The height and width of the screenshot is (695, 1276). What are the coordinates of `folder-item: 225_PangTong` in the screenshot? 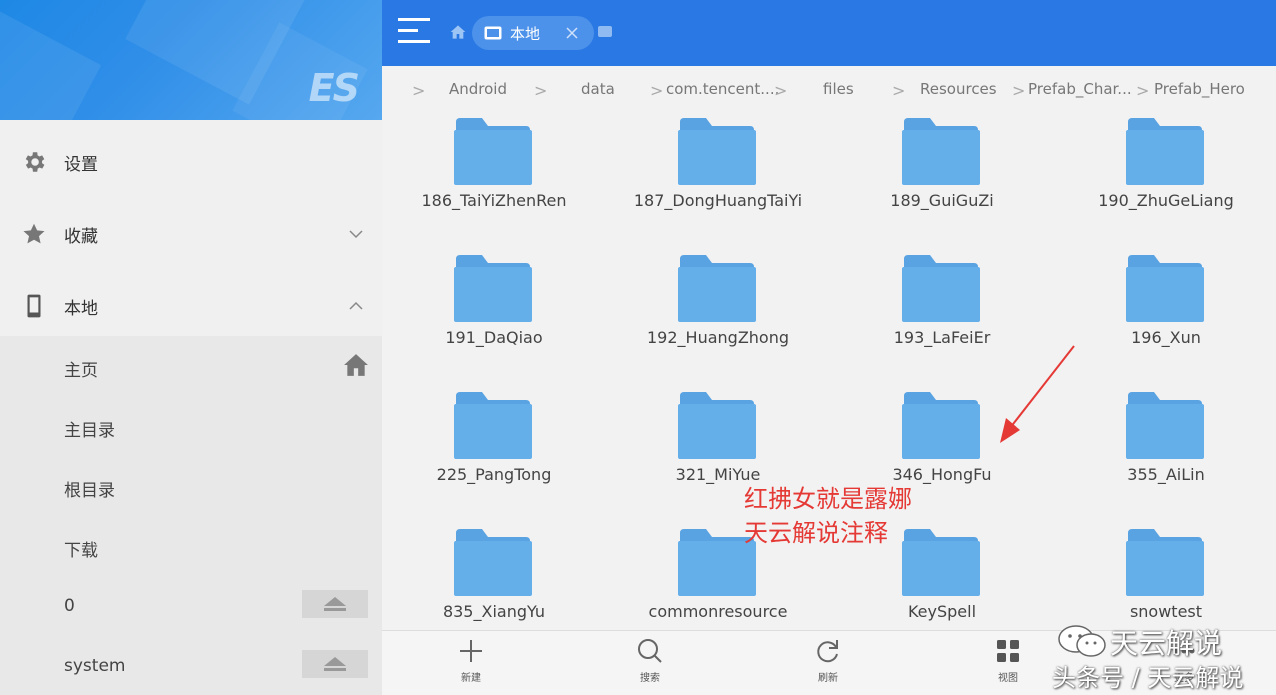 It's located at (494, 456).